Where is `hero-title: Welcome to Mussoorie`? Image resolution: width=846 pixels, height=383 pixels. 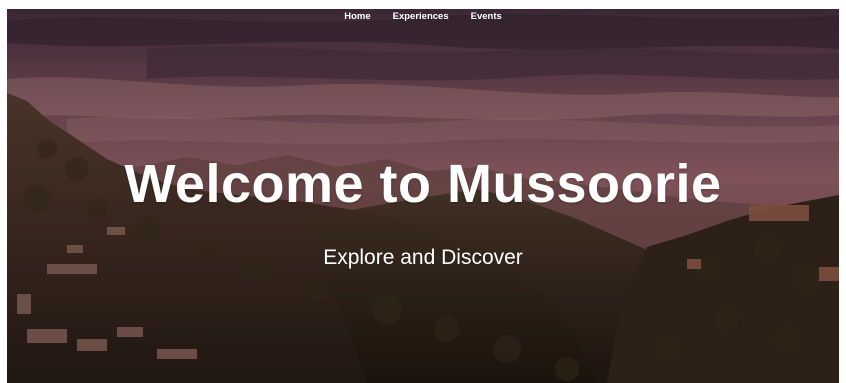 hero-title: Welcome to Mussoorie is located at coordinates (423, 184).